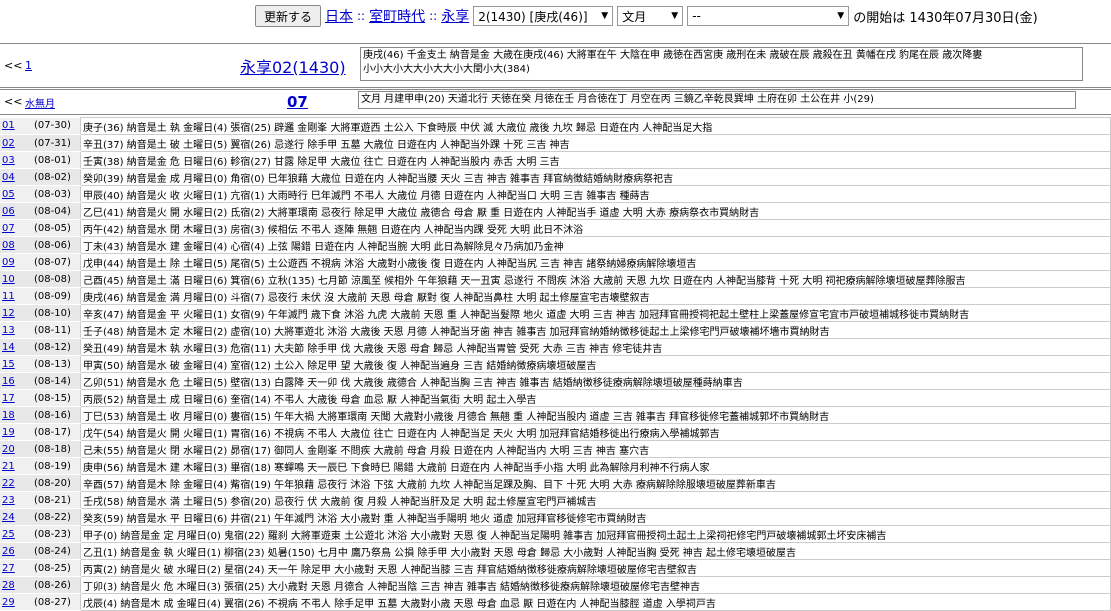 The width and height of the screenshot is (1111, 611). What do you see at coordinates (56, 160) in the screenshot?
I see `date-cell: (08-01)` at bounding box center [56, 160].